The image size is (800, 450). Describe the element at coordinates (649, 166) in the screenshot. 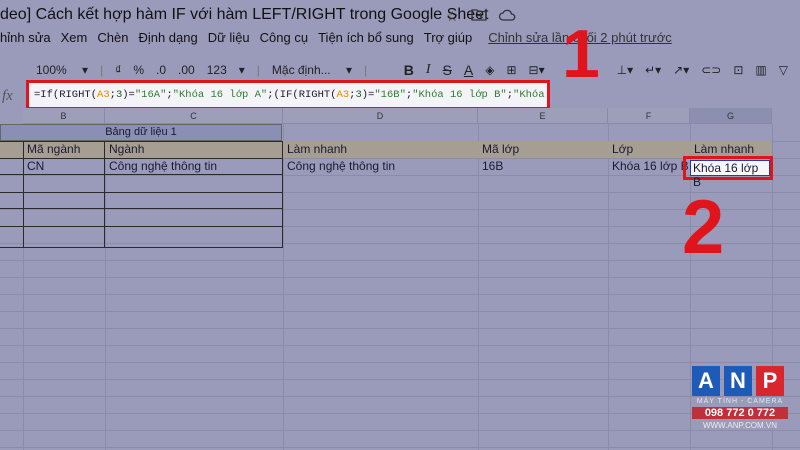

I see `data-cell-f: Khóa 16 lớp B` at that location.